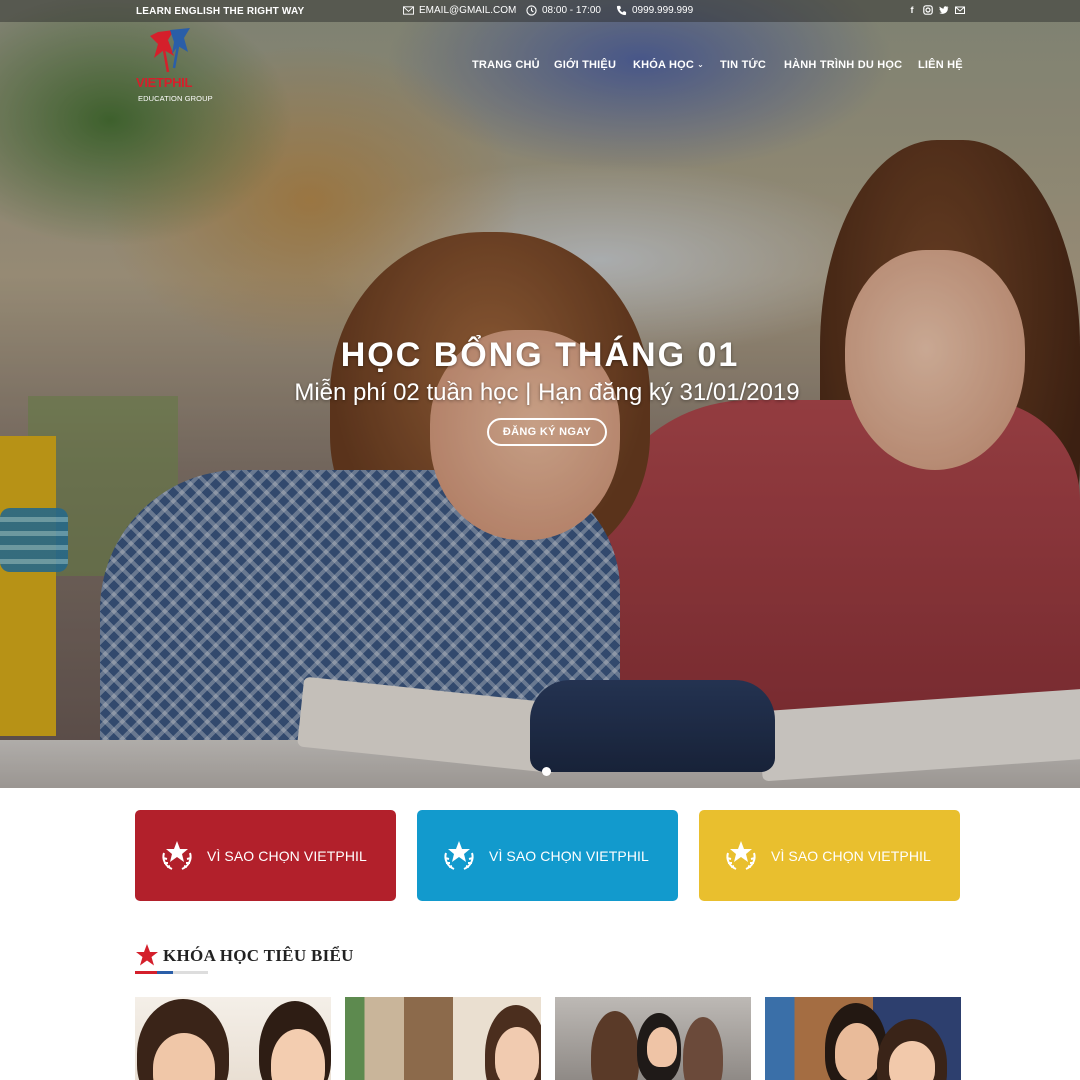 The height and width of the screenshot is (1080, 1080). What do you see at coordinates (531, 10) in the screenshot?
I see `clock-icon` at bounding box center [531, 10].